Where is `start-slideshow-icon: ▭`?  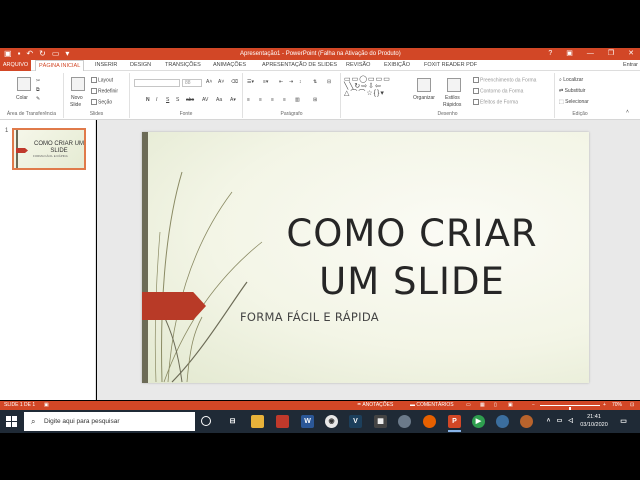
start-slideshow-icon: ▭ is located at coordinates (56, 54).